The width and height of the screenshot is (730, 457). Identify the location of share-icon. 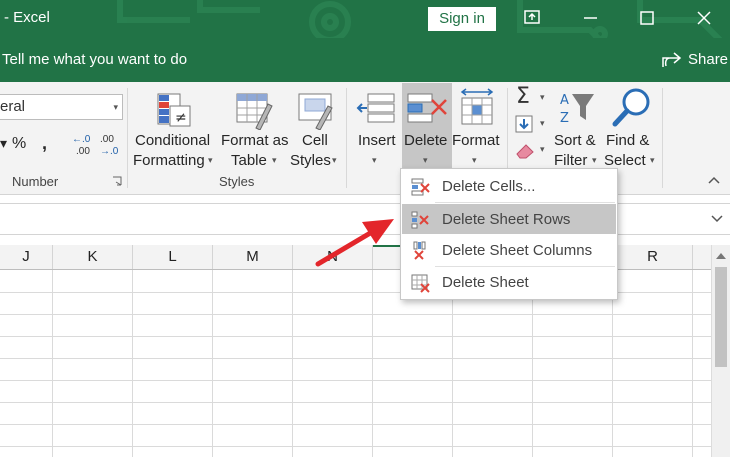
(672, 59).